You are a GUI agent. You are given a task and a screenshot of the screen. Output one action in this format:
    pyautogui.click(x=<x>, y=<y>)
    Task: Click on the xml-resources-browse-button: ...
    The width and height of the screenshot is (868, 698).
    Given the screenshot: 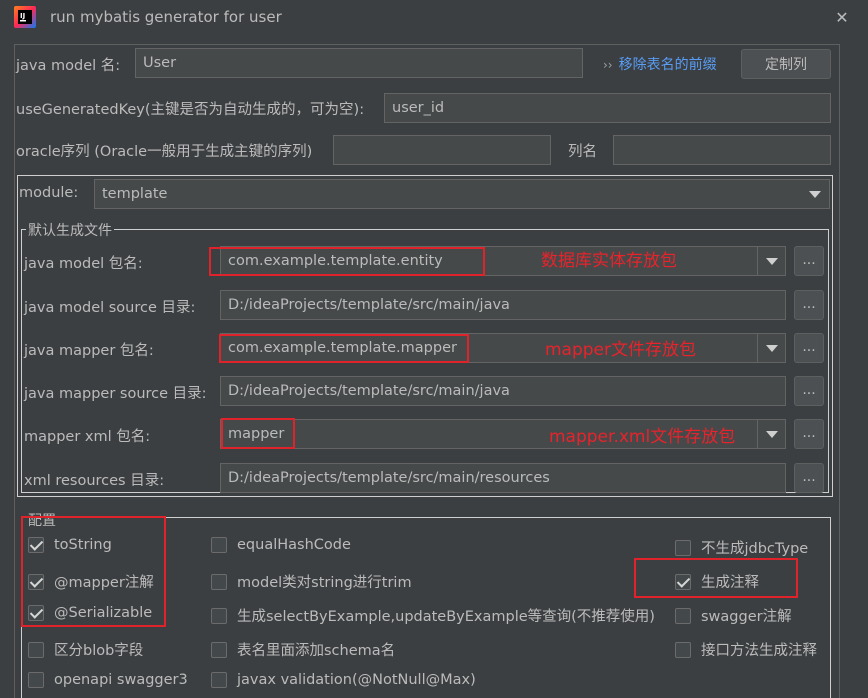 What is the action you would take?
    pyautogui.click(x=809, y=478)
    